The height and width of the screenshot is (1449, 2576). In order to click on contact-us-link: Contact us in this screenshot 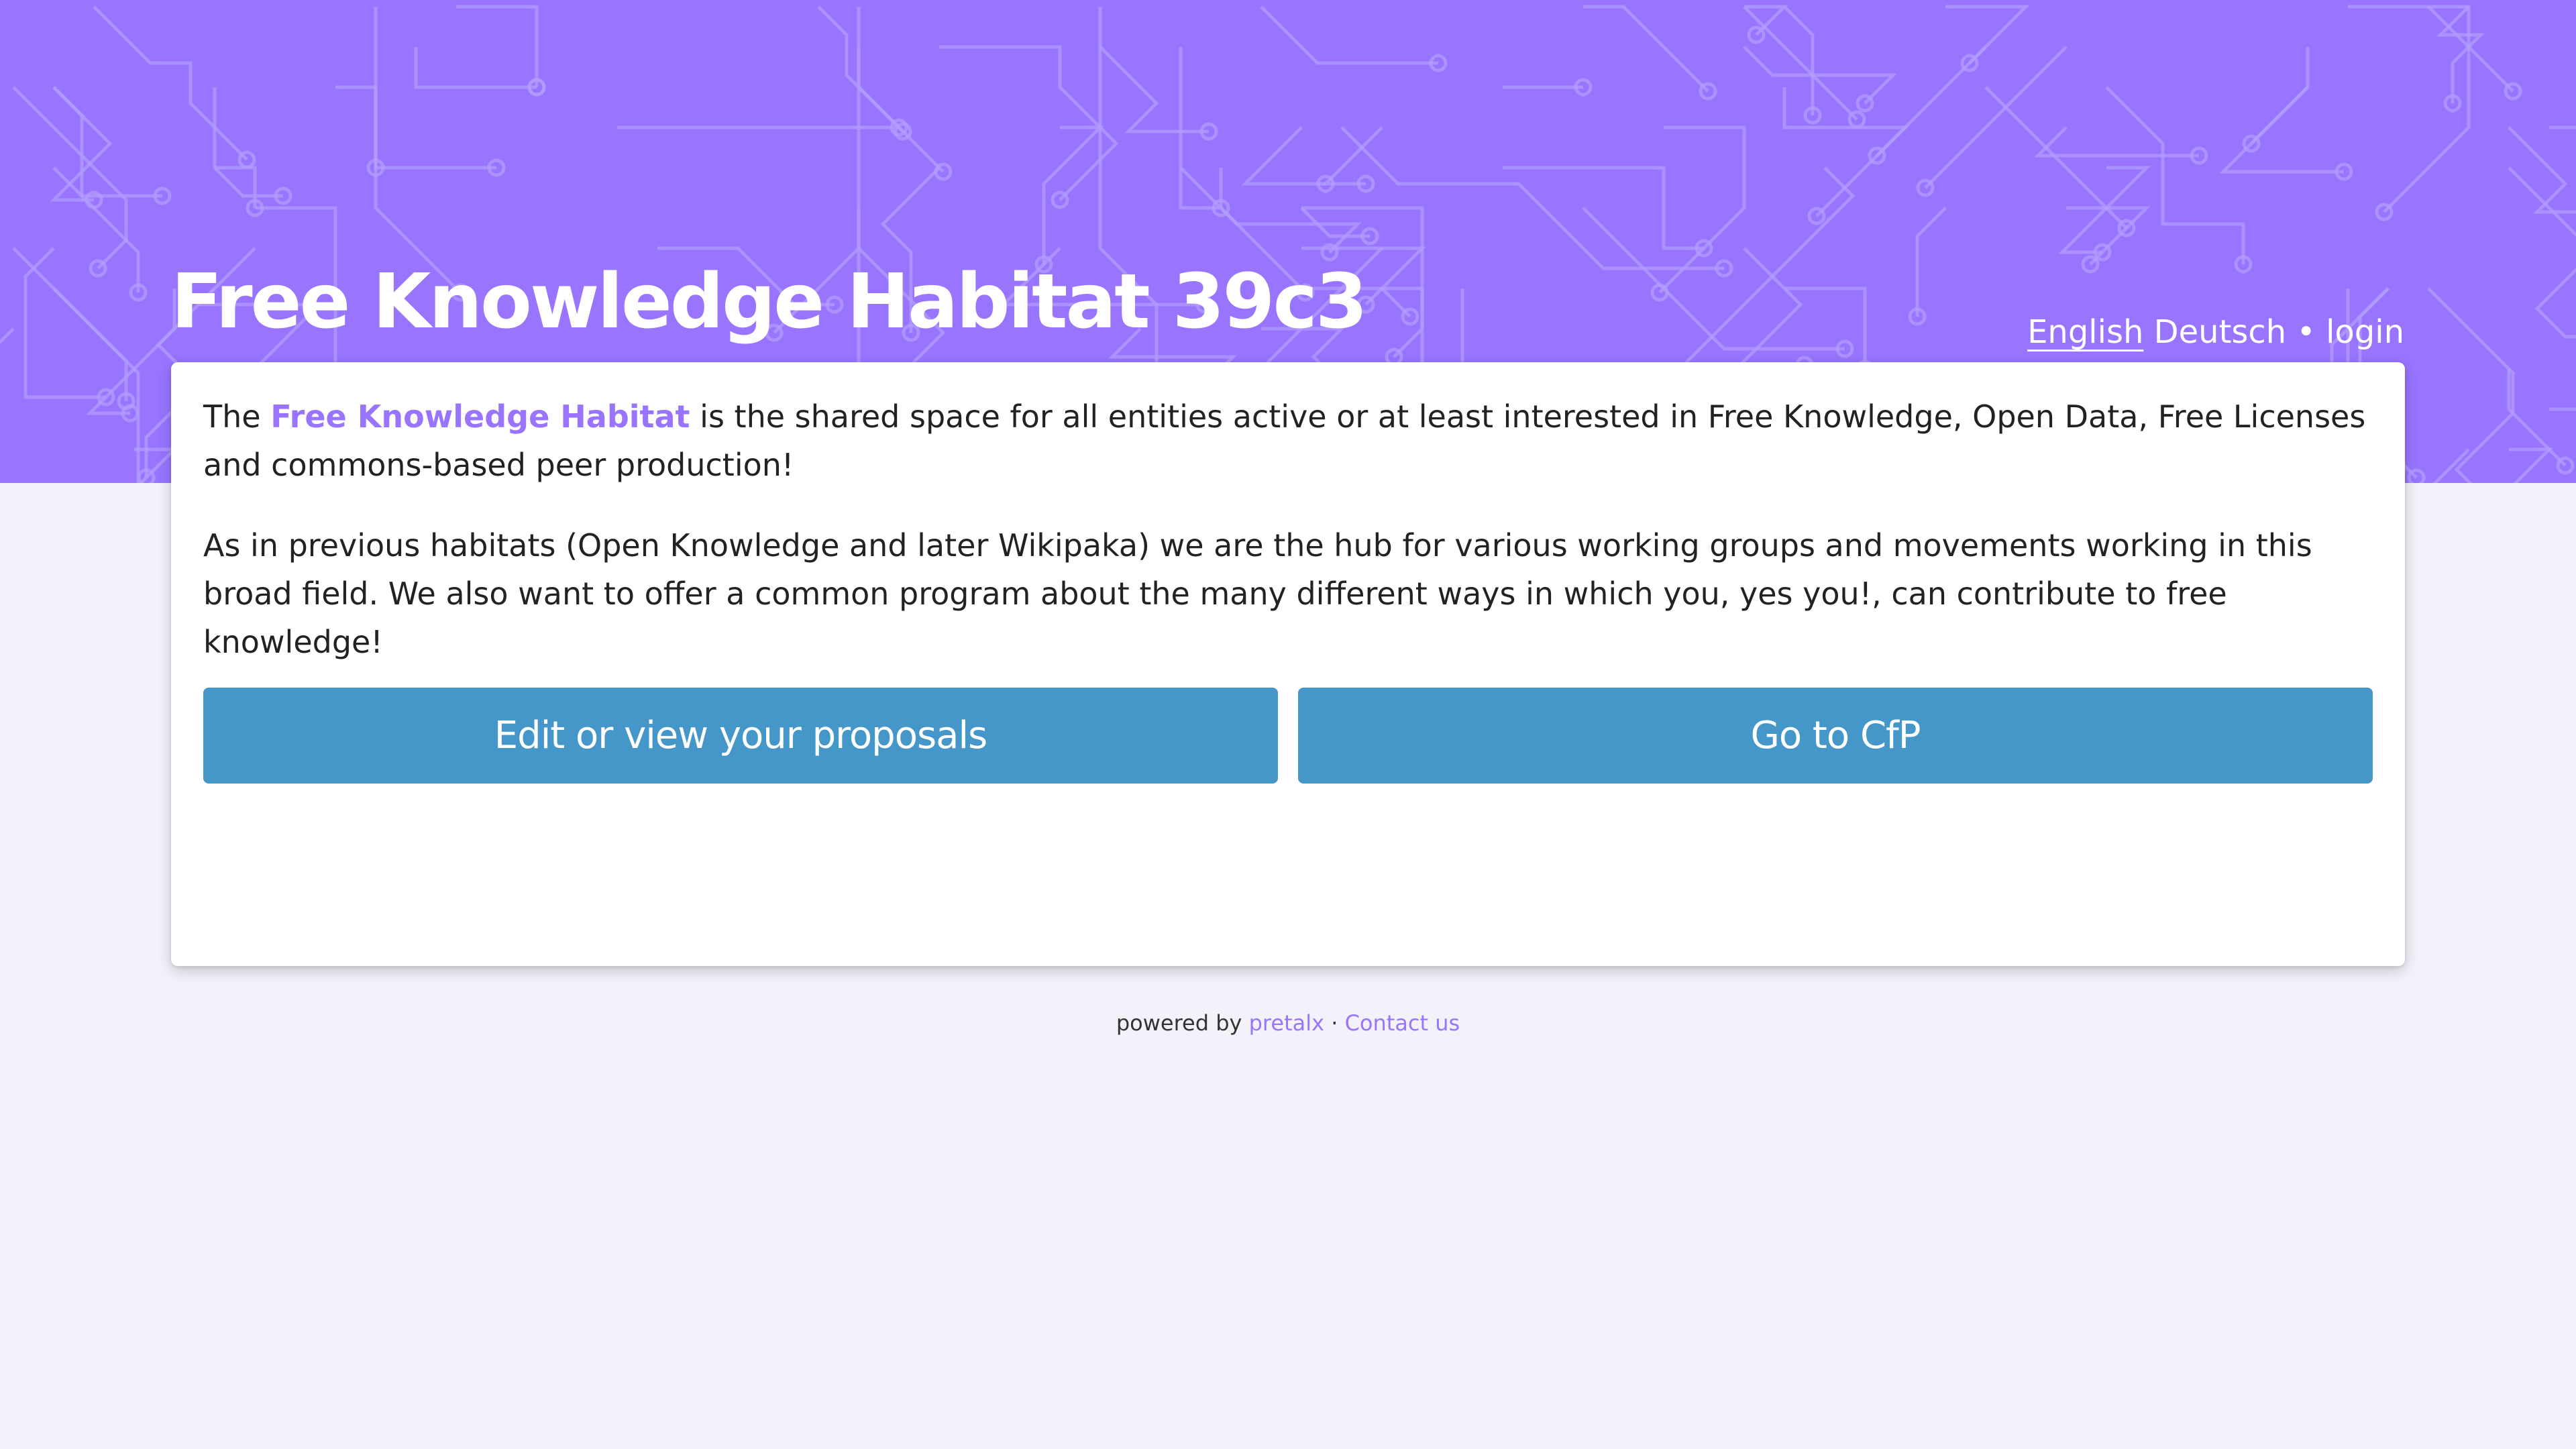, I will do `click(1402, 1023)`.